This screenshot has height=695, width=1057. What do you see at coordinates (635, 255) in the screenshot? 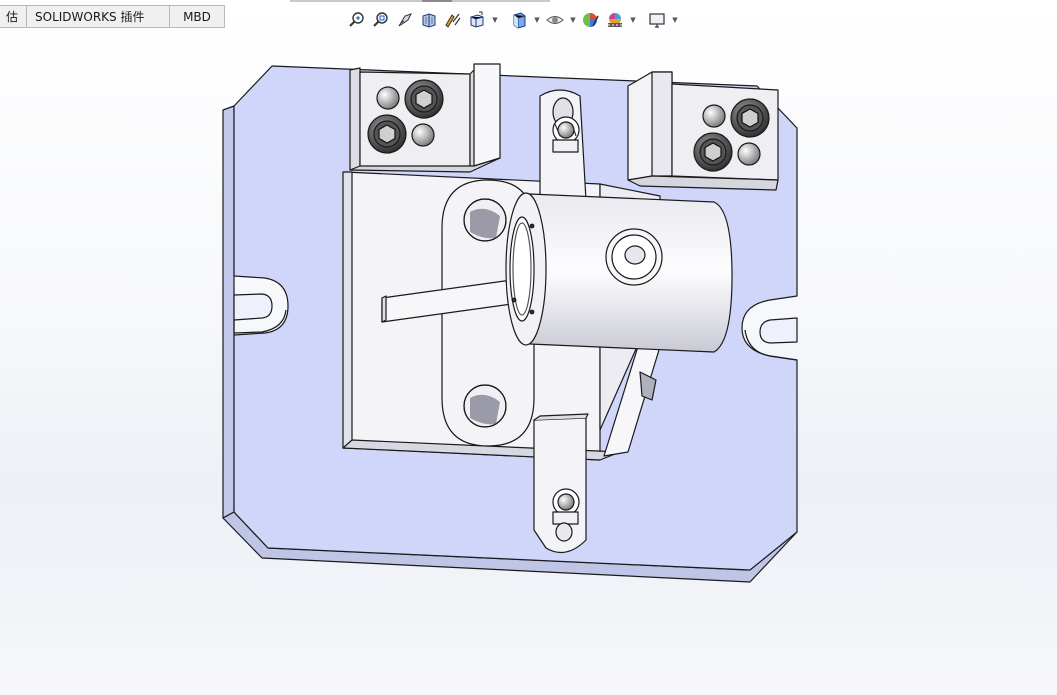
I see `cross-hole` at bounding box center [635, 255].